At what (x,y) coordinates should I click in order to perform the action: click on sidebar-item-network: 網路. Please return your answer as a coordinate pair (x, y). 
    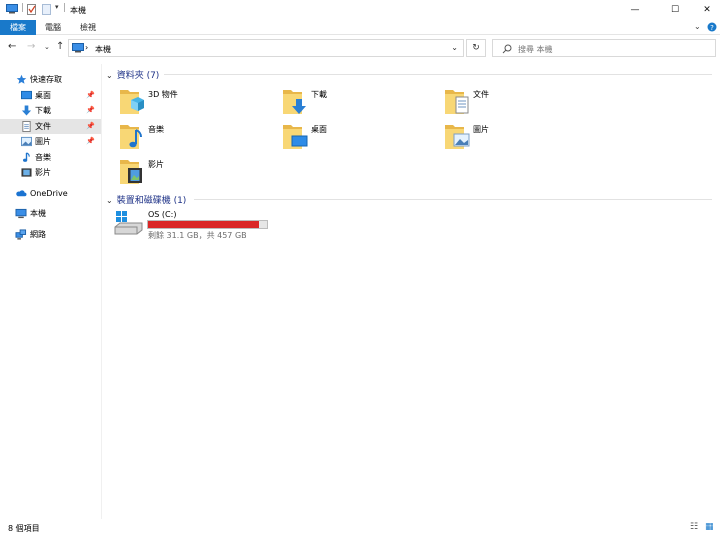
    Looking at the image, I should click on (50, 234).